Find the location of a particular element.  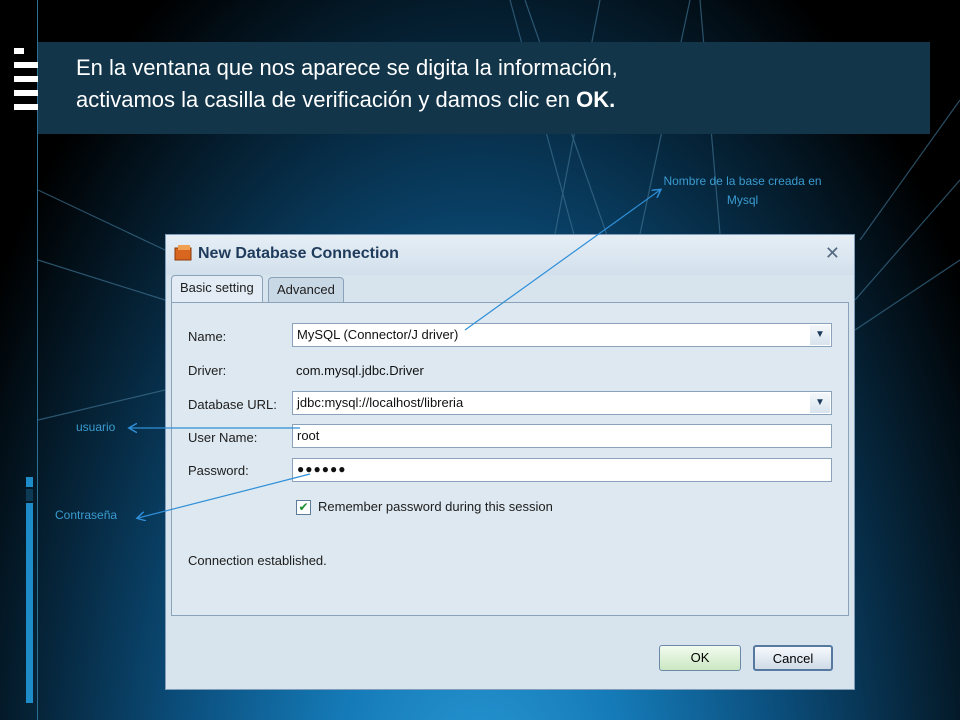

database-url-value: jdbc:mysql://localhost/libreria is located at coordinates (380, 402).